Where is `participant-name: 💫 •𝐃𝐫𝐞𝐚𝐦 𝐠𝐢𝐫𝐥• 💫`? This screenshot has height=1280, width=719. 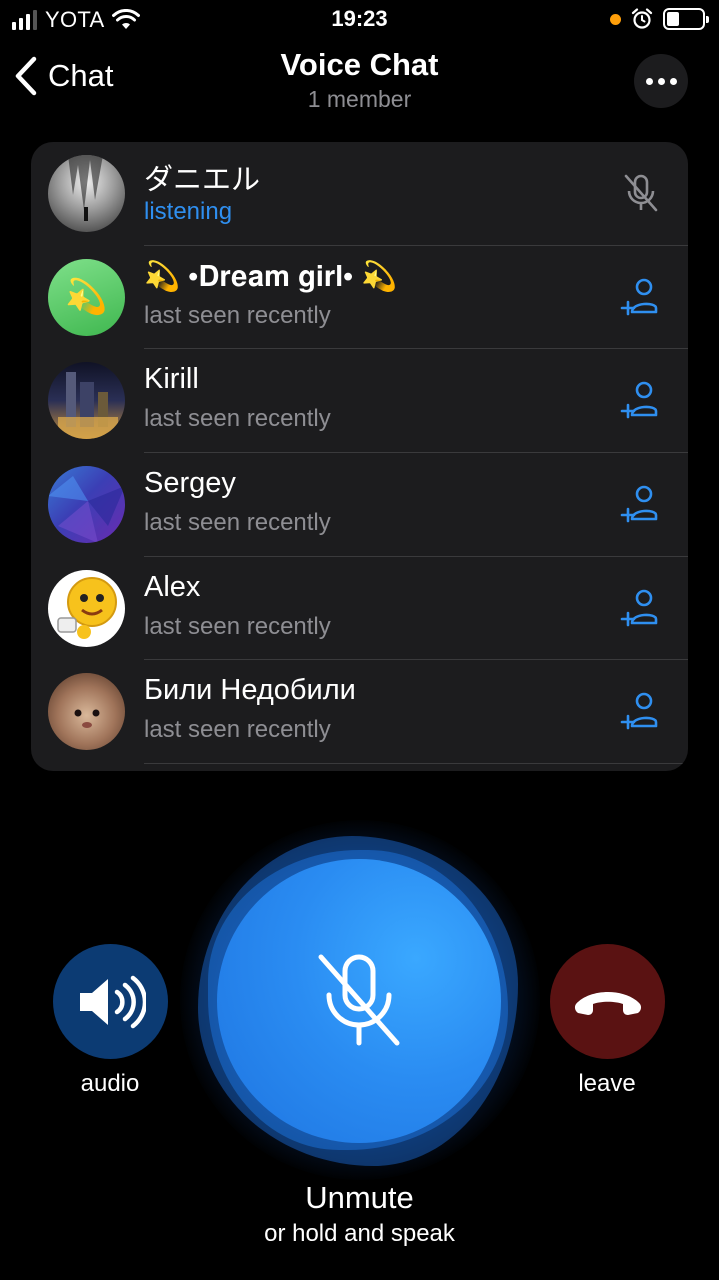
participant-name: 💫 •𝐃𝐫𝐞𝐚𝐦 𝐠𝐢𝐫𝐥• 💫 is located at coordinates (271, 276).